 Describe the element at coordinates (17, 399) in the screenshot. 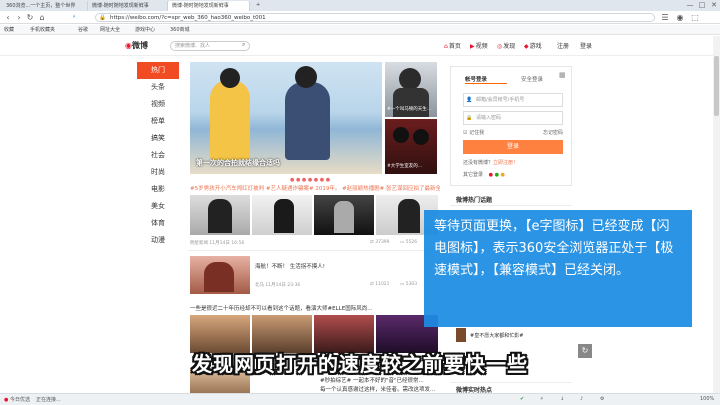

I see `today-picks: ● 今日优选` at that location.